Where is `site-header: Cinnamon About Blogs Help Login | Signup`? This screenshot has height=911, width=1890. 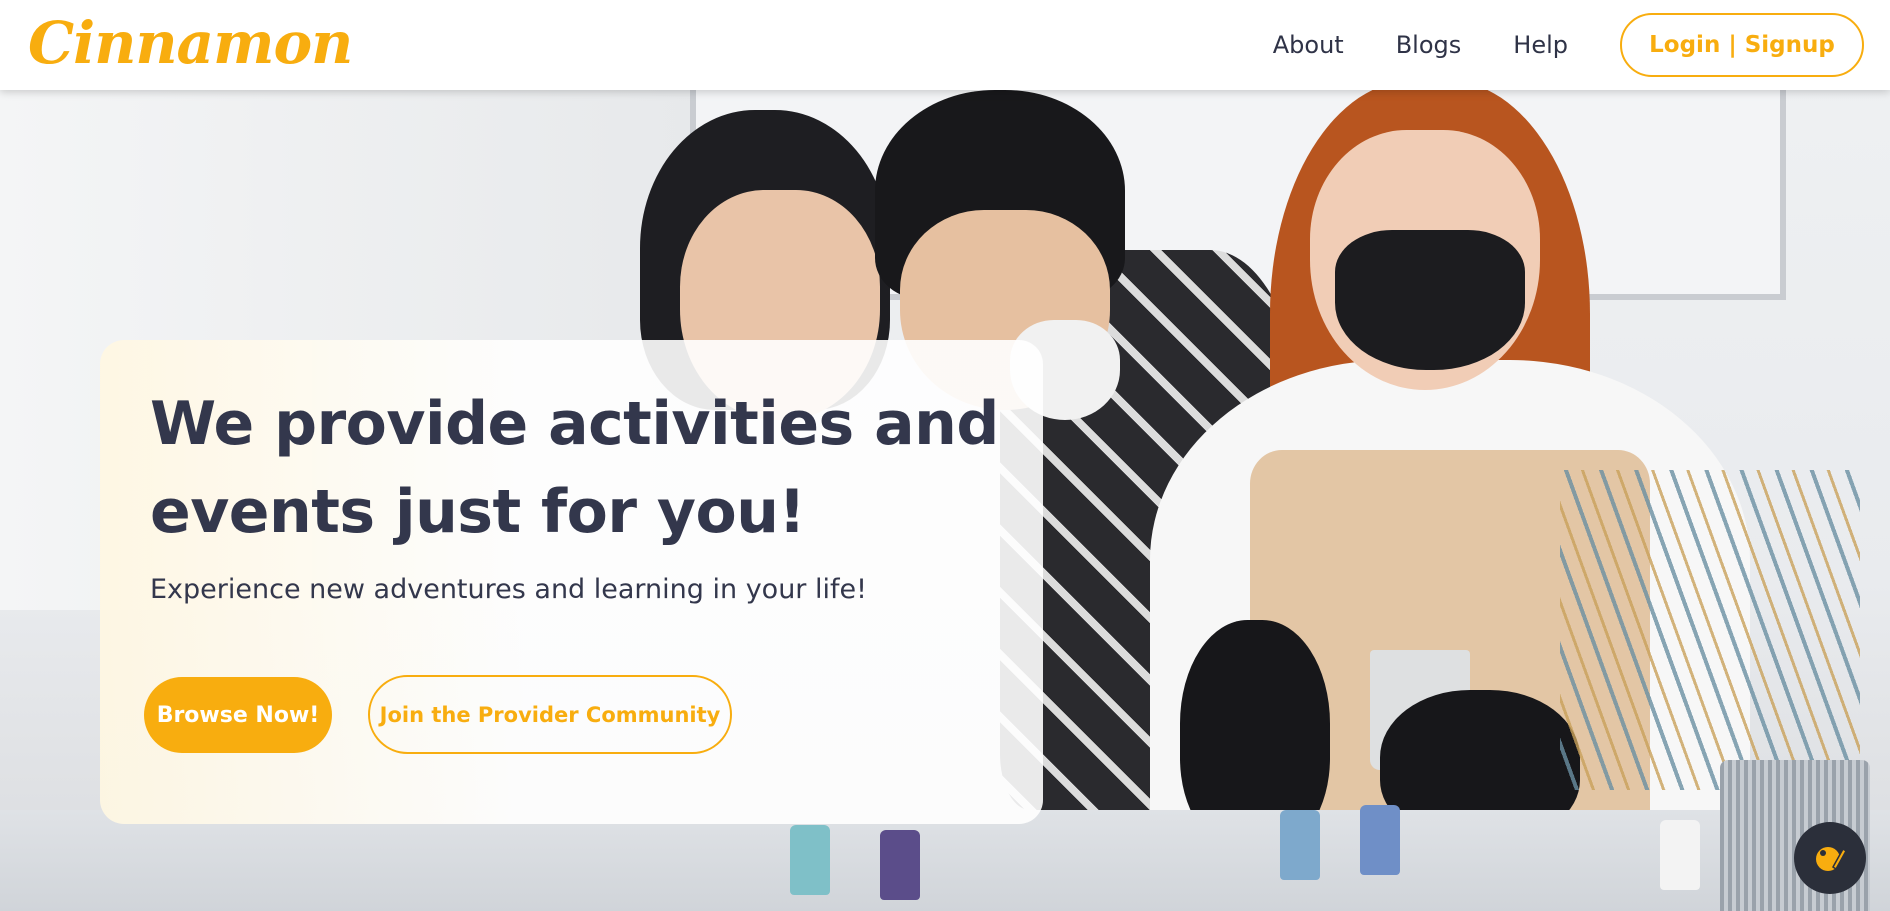 site-header: Cinnamon About Blogs Help Login | Signup is located at coordinates (945, 45).